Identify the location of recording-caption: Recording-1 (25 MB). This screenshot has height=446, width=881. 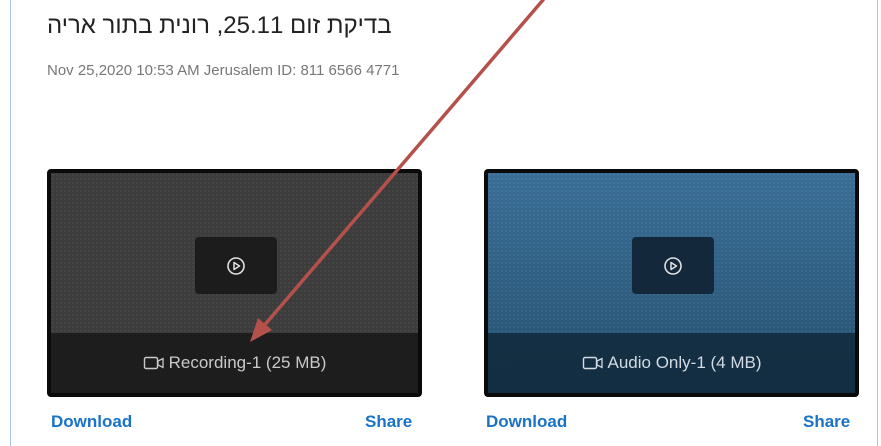
(234, 363).